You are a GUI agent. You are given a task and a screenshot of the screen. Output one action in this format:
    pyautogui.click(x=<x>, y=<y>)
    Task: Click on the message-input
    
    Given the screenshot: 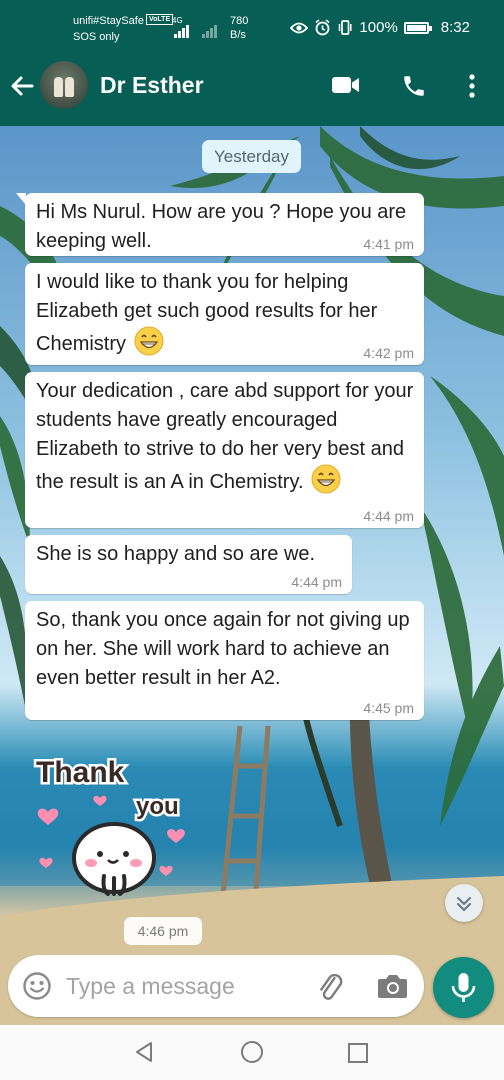 What is the action you would take?
    pyautogui.click(x=181, y=986)
    